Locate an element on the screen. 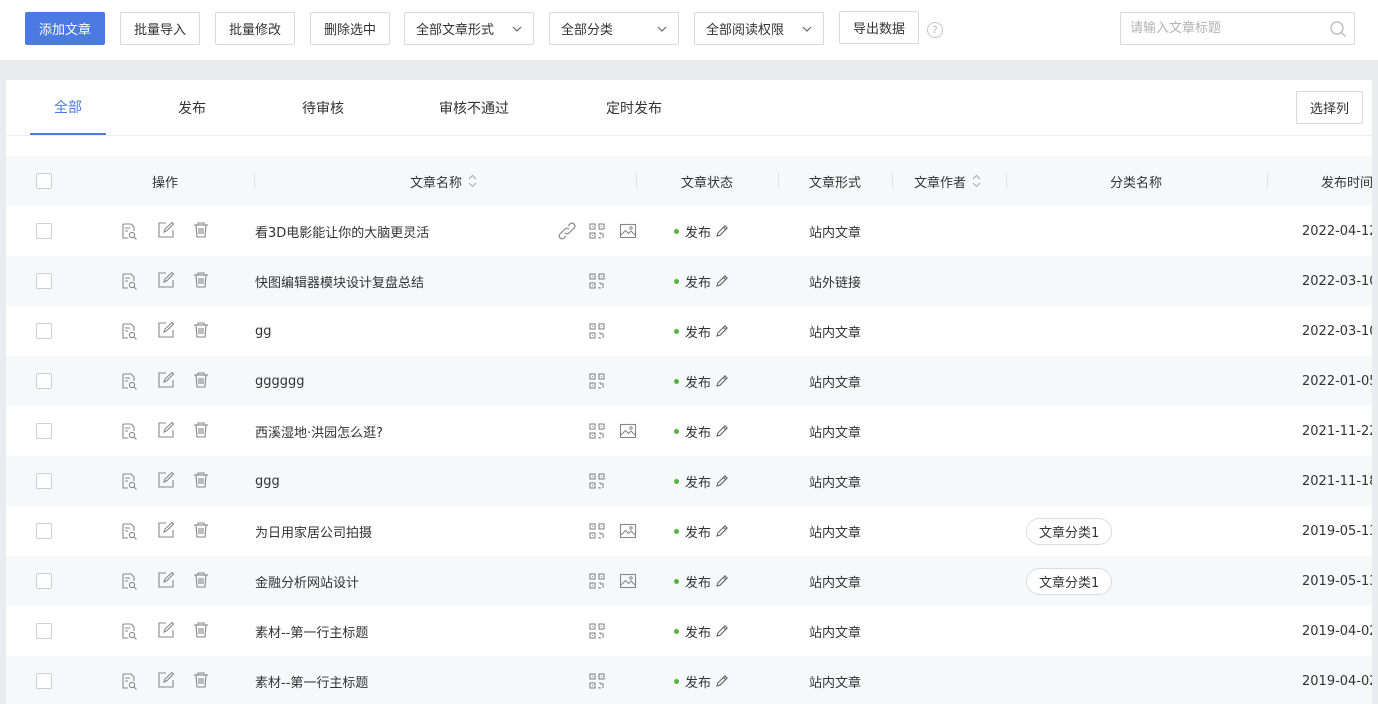 The height and width of the screenshot is (704, 1378). search-icon is located at coordinates (1338, 29).